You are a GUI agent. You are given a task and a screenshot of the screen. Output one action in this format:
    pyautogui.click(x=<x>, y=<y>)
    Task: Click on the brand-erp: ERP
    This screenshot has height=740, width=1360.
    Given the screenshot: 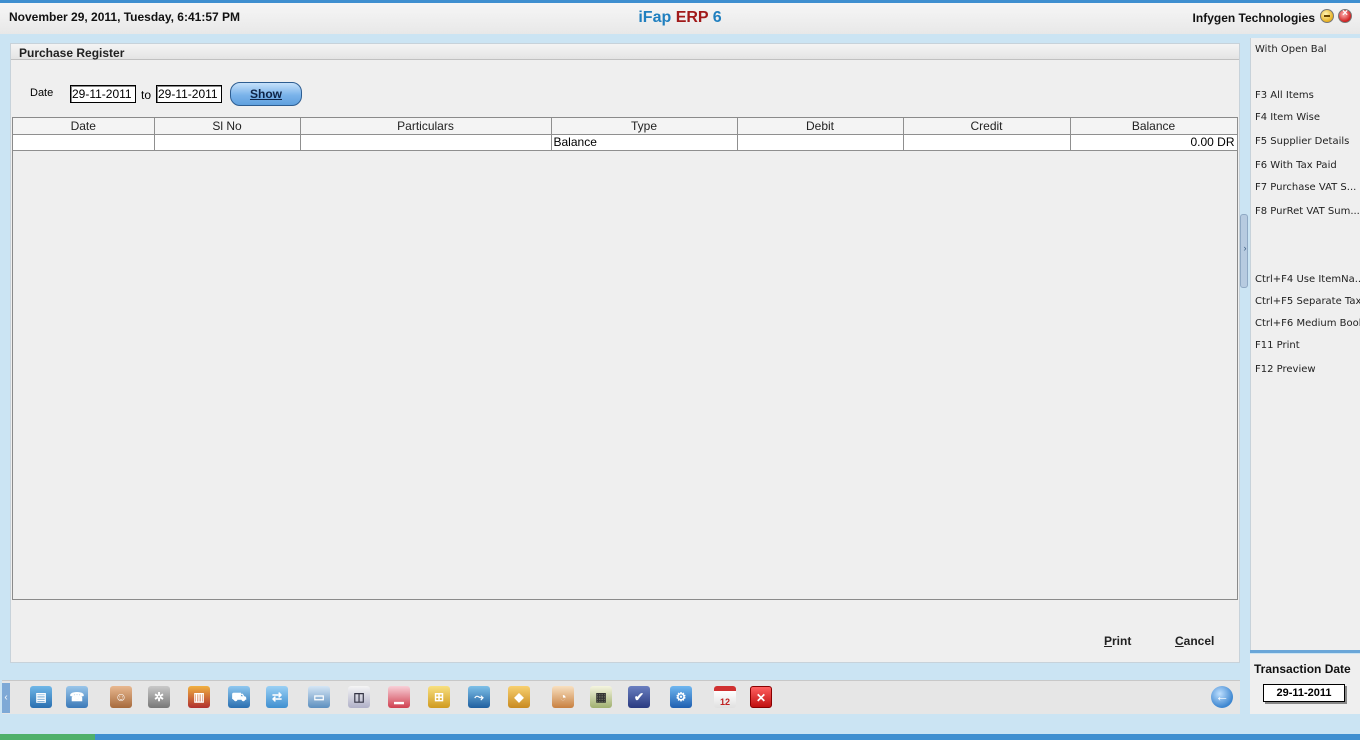 What is the action you would take?
    pyautogui.click(x=692, y=17)
    